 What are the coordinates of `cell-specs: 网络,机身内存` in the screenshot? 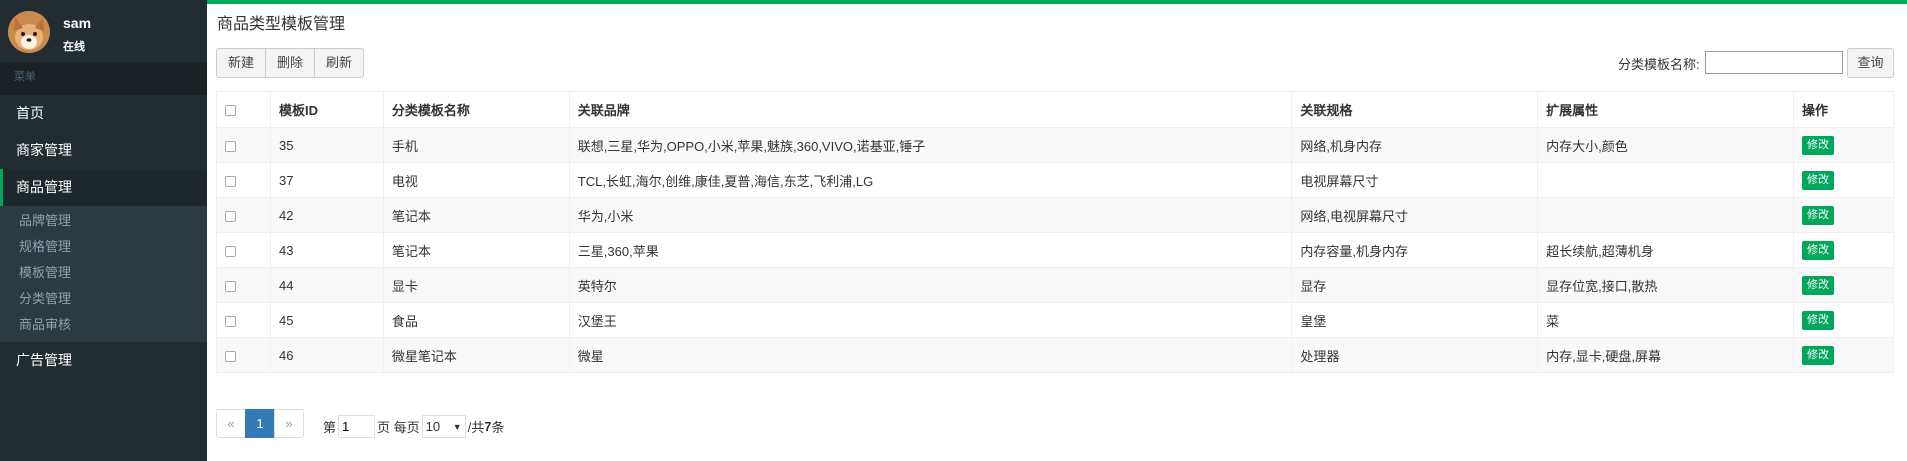 It's located at (1415, 145).